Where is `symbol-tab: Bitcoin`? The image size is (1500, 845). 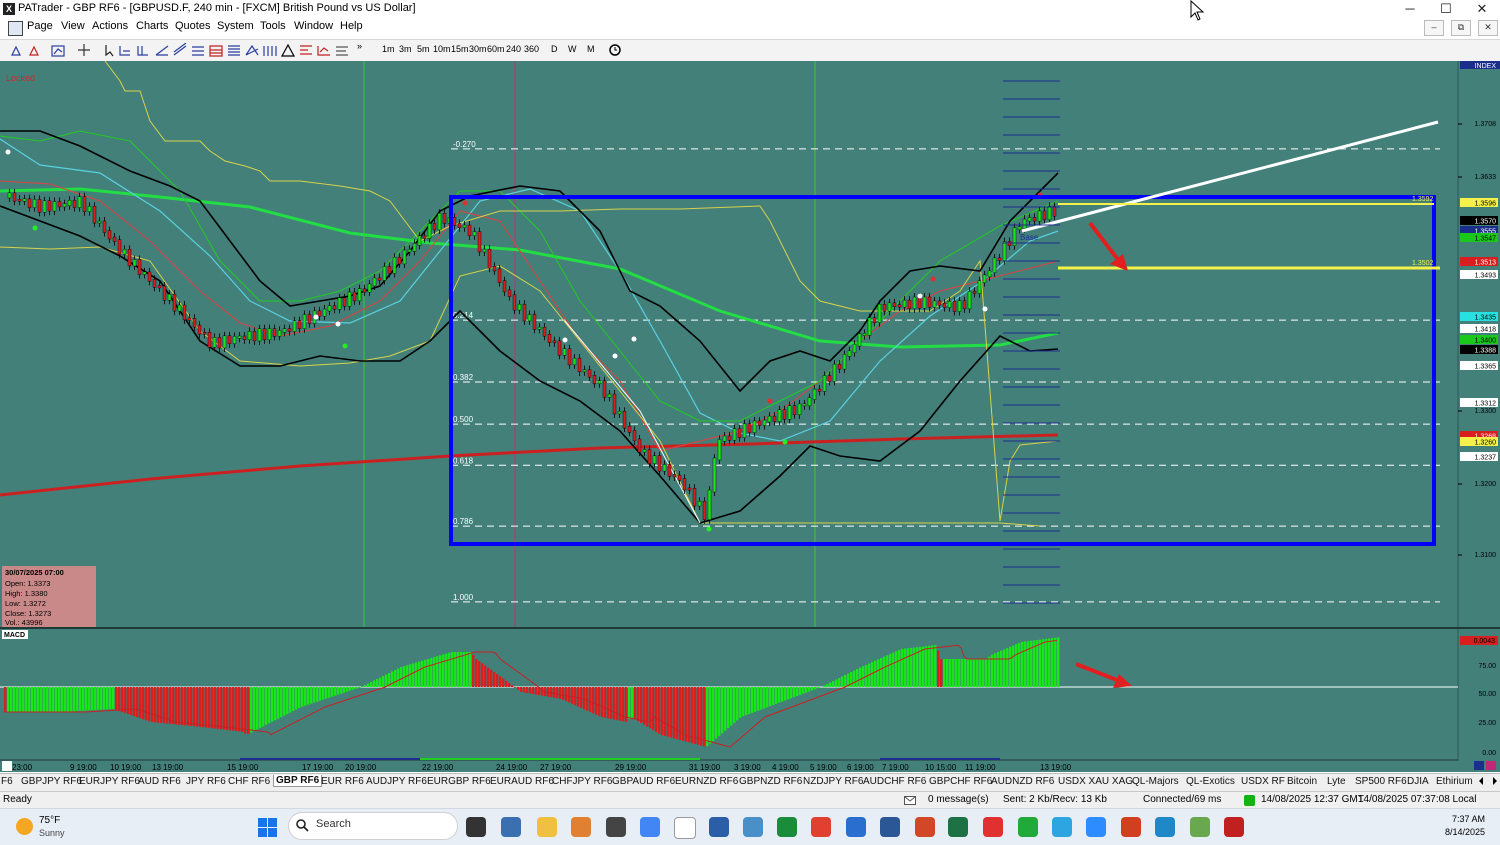
symbol-tab: Bitcoin is located at coordinates (1302, 781).